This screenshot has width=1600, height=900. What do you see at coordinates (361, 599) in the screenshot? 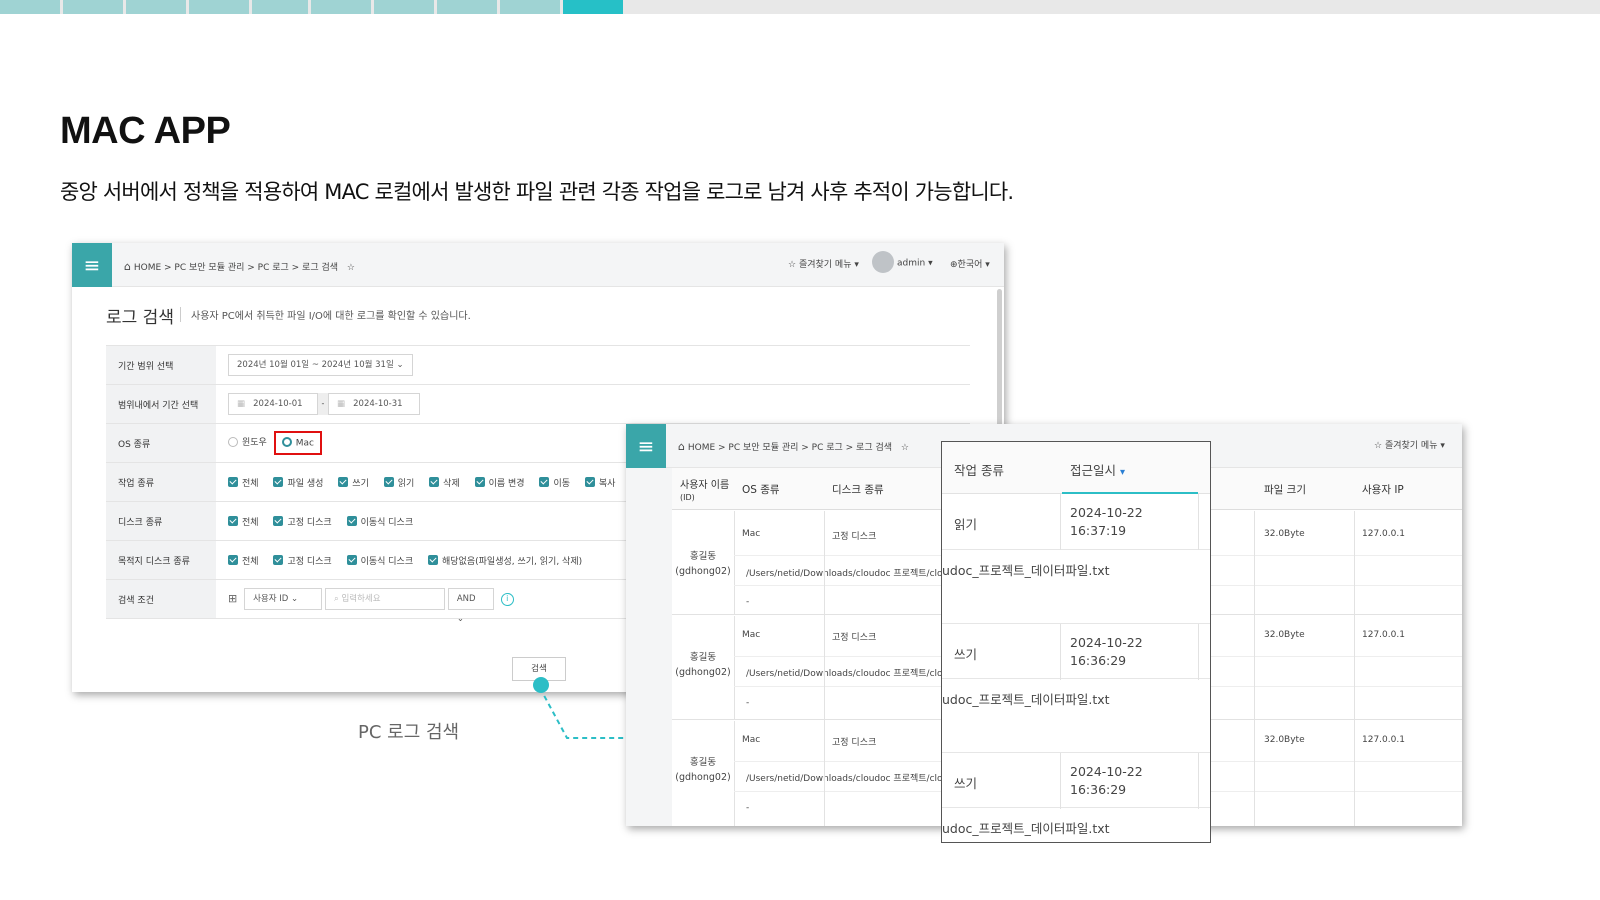
I see `condition-placeholder: 입력하세요` at bounding box center [361, 599].